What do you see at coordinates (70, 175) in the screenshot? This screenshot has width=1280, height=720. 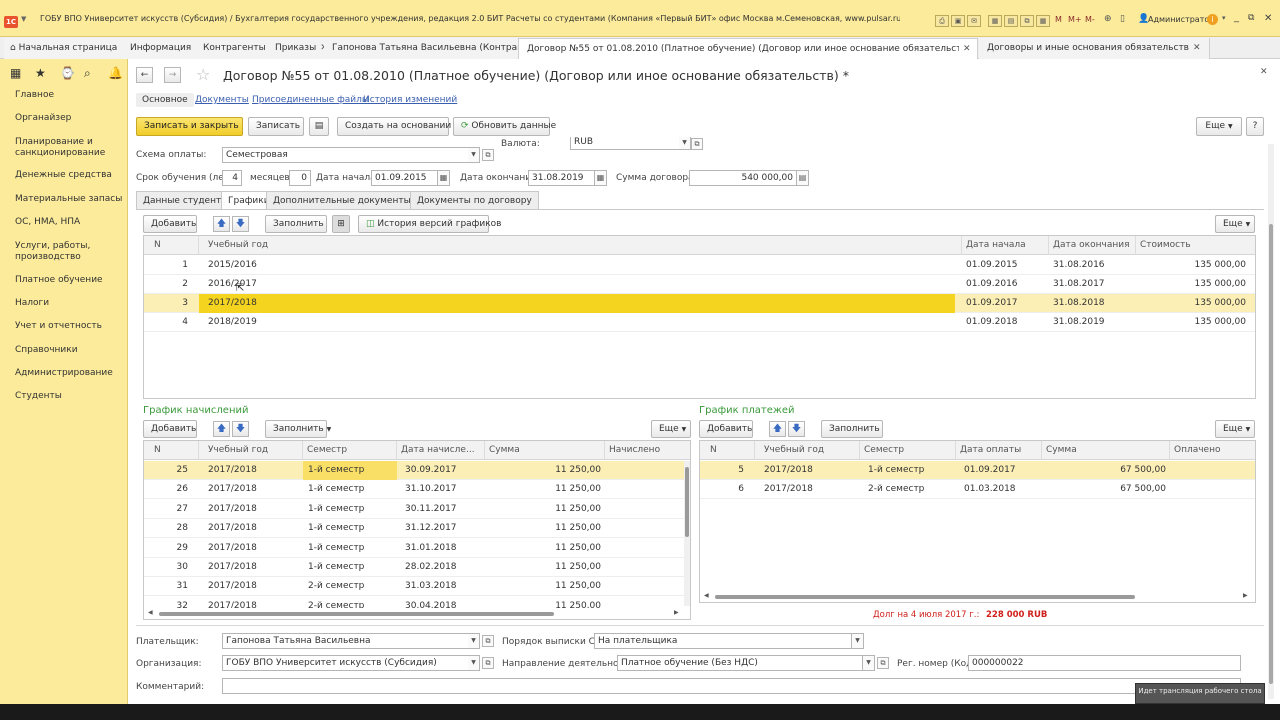 I see `sidebar-item-money: Денежные средства` at bounding box center [70, 175].